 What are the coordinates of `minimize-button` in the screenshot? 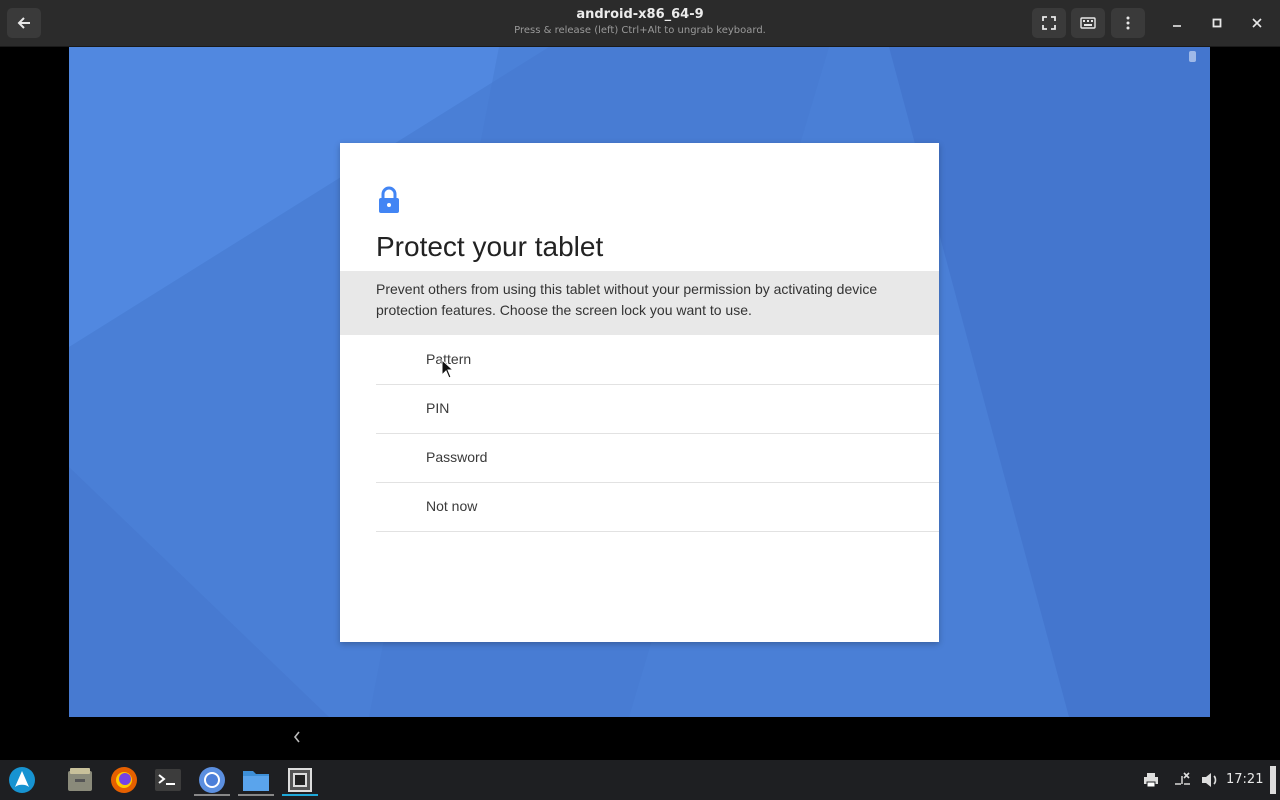 It's located at (1177, 23).